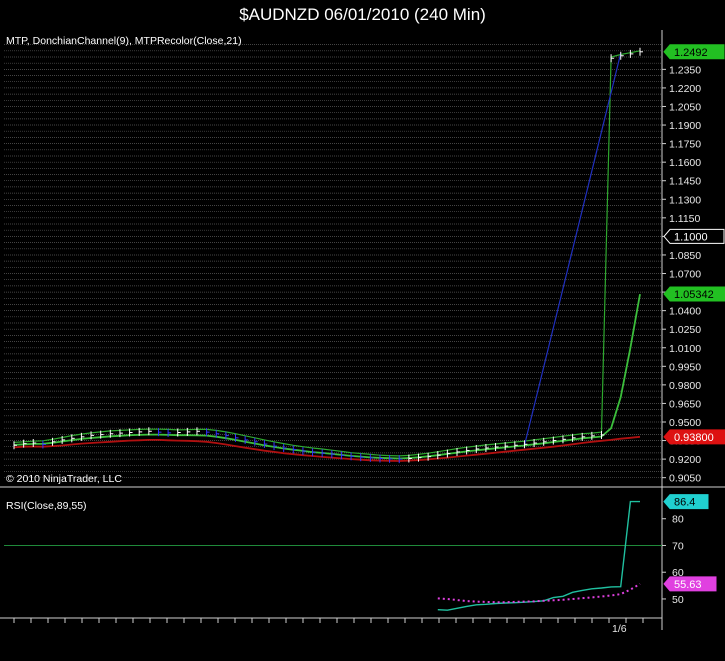 The height and width of the screenshot is (661, 725). I want to click on price-tick-label: 0.9500, so click(685, 423).